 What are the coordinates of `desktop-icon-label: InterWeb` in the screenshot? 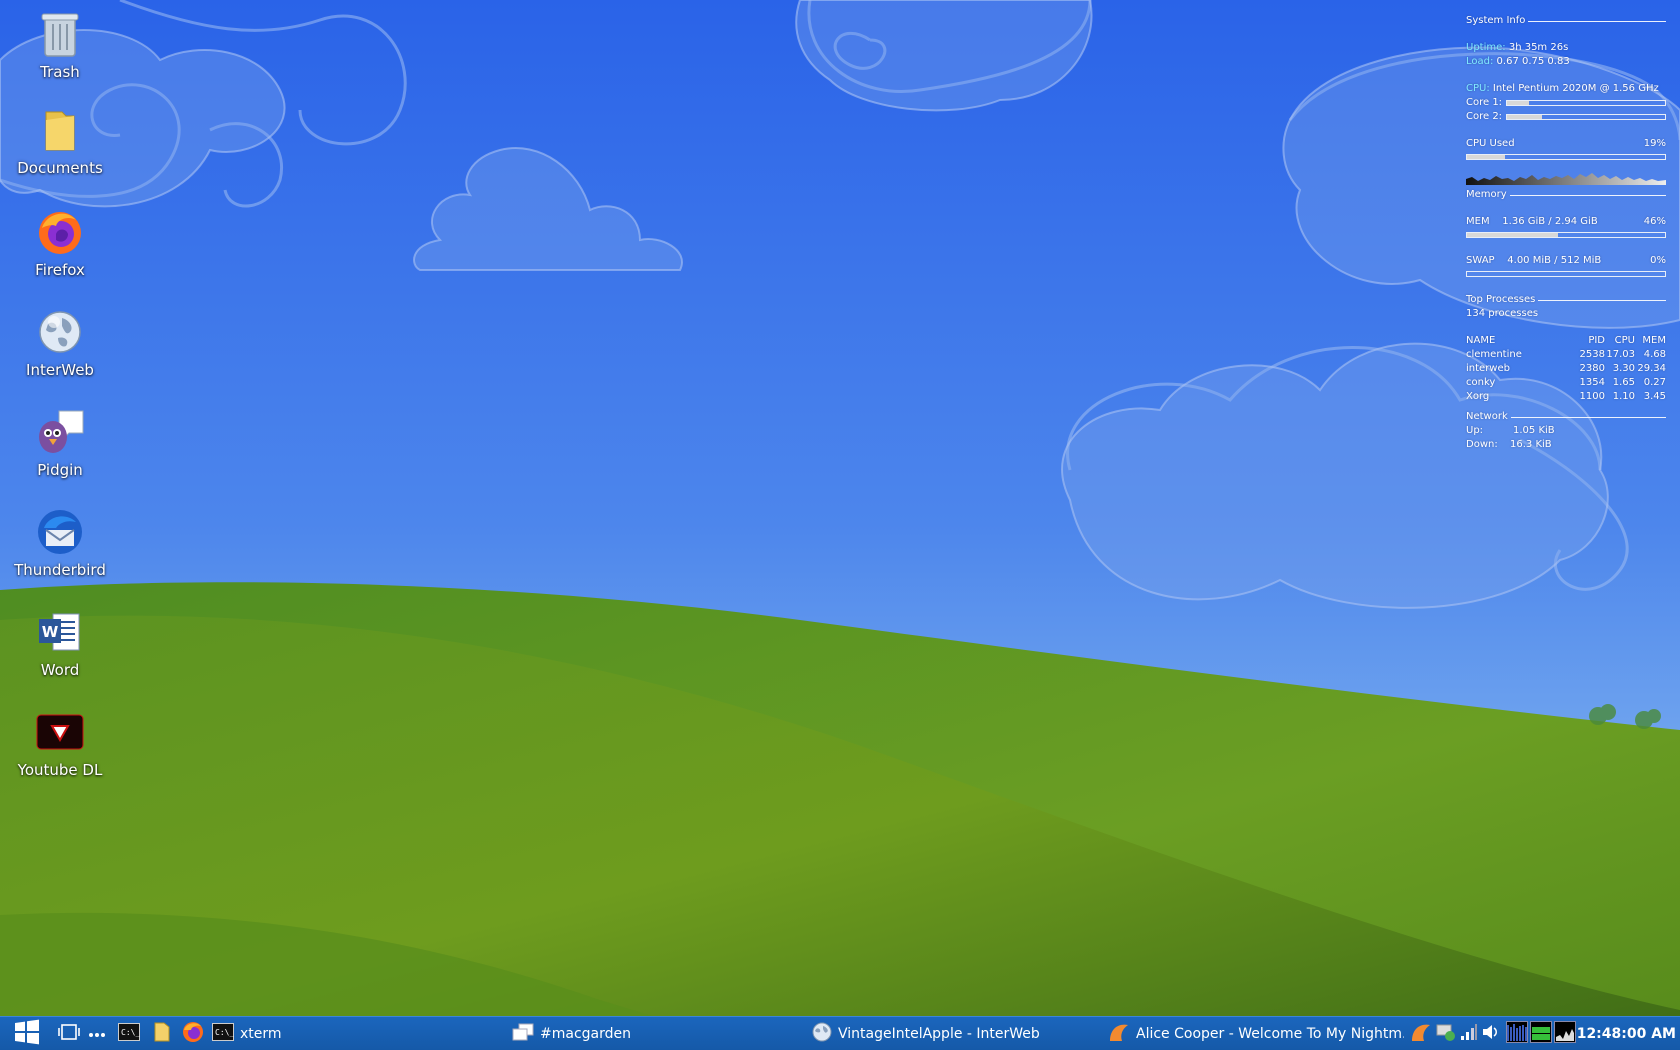 It's located at (60, 370).